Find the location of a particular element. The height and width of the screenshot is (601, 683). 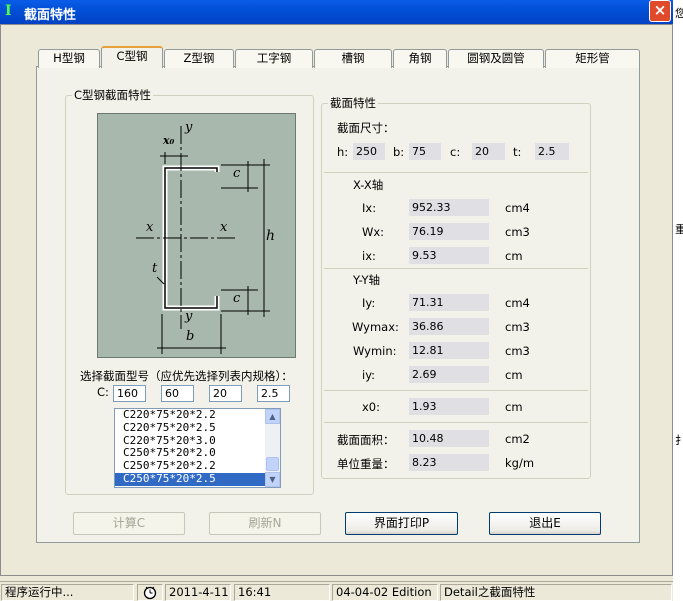

app-icon: I is located at coordinates (8, 11).